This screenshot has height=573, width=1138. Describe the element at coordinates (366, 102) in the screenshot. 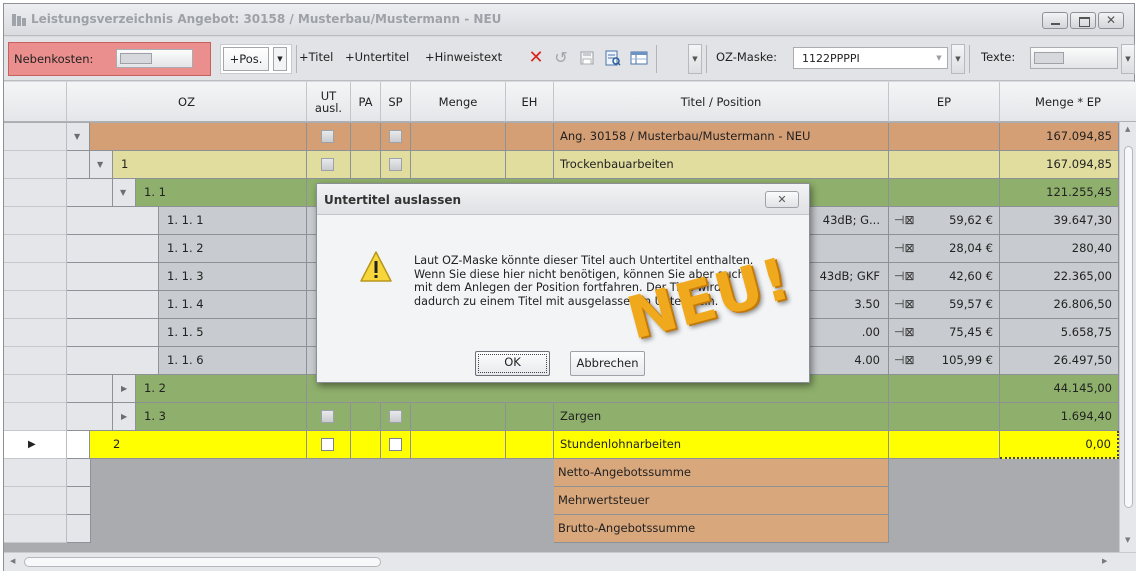

I see `column-header-pa: PA` at that location.